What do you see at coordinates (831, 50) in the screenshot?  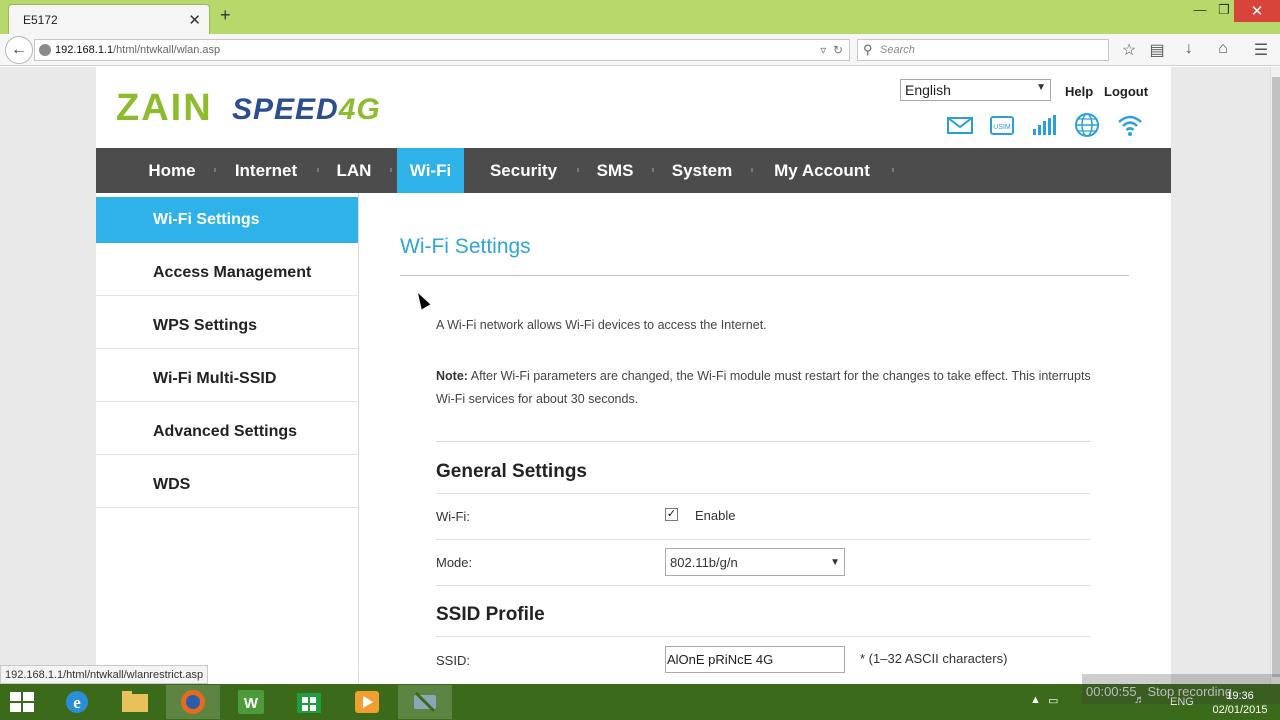 I see `reload-icon: ▿ ↻` at bounding box center [831, 50].